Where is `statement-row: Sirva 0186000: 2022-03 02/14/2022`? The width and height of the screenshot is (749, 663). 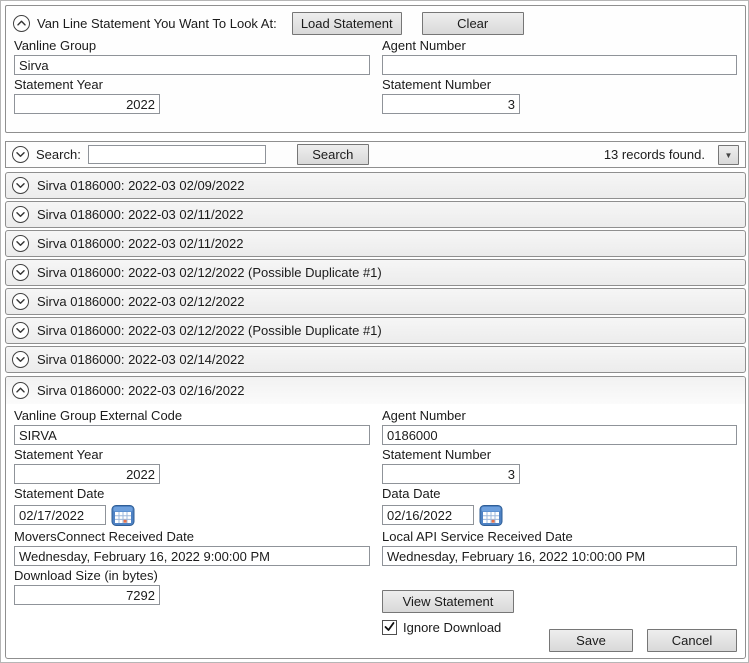
statement-row: Sirva 0186000: 2022-03 02/14/2022 is located at coordinates (375, 359).